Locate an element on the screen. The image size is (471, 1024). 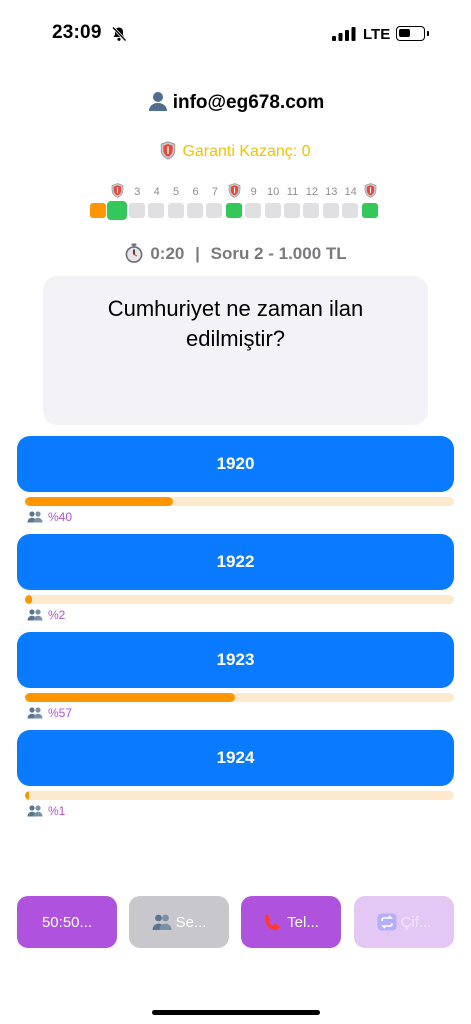
ladder-level-number: 6 is located at coordinates (195, 192).